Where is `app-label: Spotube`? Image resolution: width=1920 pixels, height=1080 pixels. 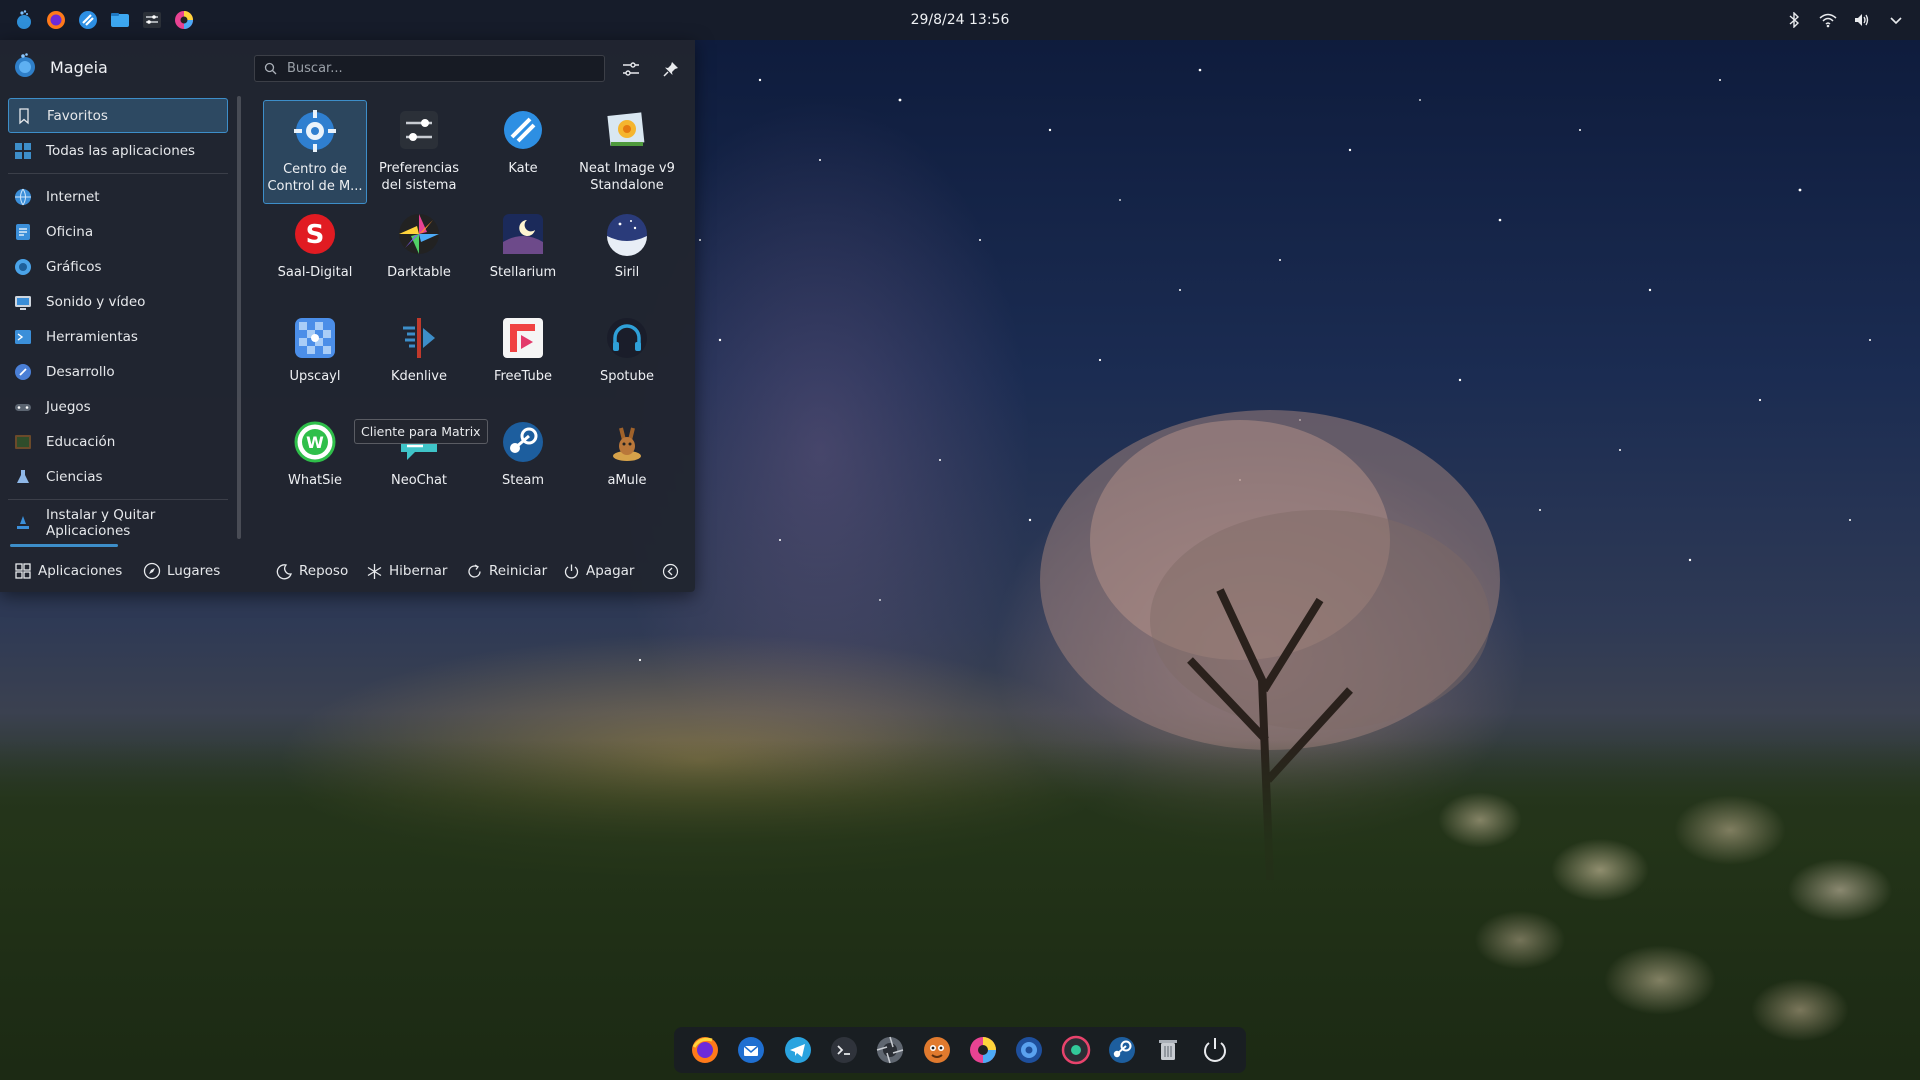 app-label: Spotube is located at coordinates (627, 376).